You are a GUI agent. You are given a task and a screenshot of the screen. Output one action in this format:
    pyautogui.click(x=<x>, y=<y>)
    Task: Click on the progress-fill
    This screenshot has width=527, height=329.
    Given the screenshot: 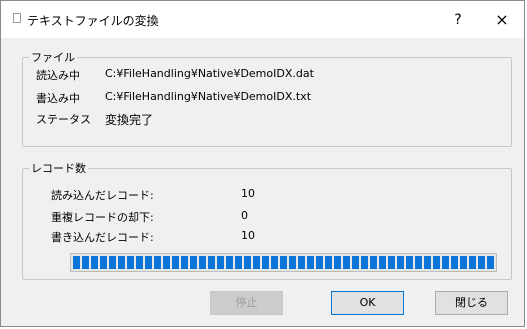 What is the action you would take?
    pyautogui.click(x=283, y=262)
    